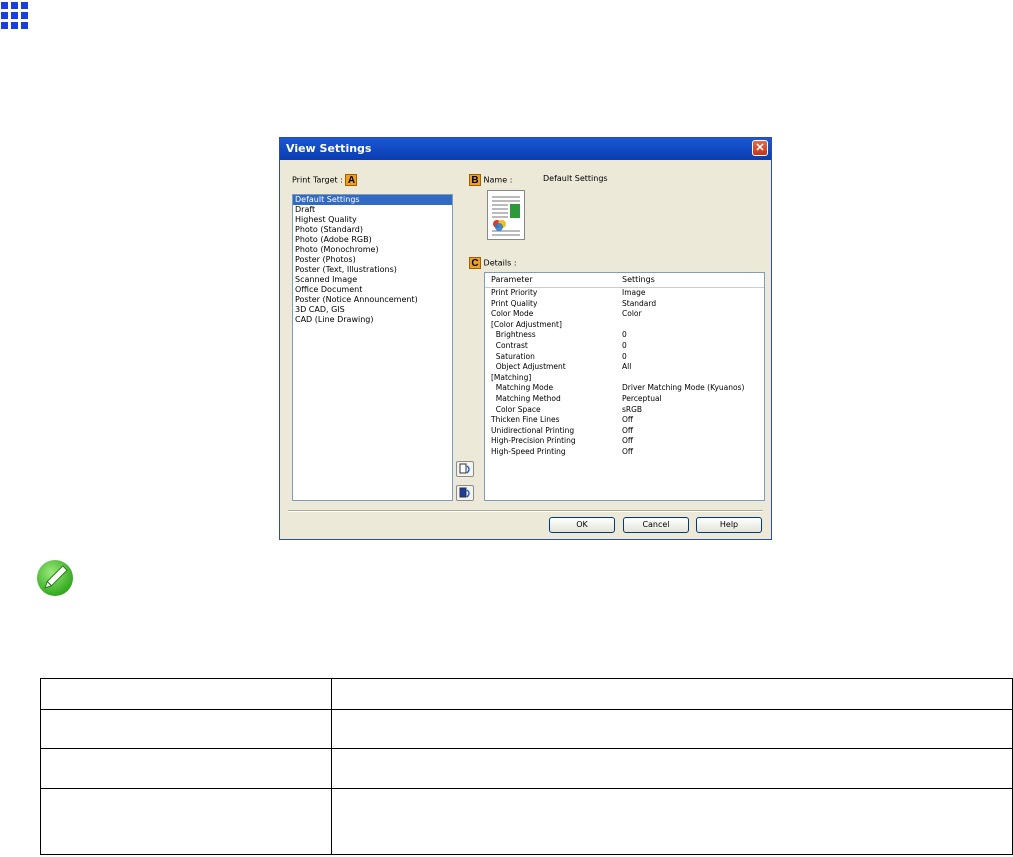  I want to click on list-item: Scanned Image, so click(372, 280).